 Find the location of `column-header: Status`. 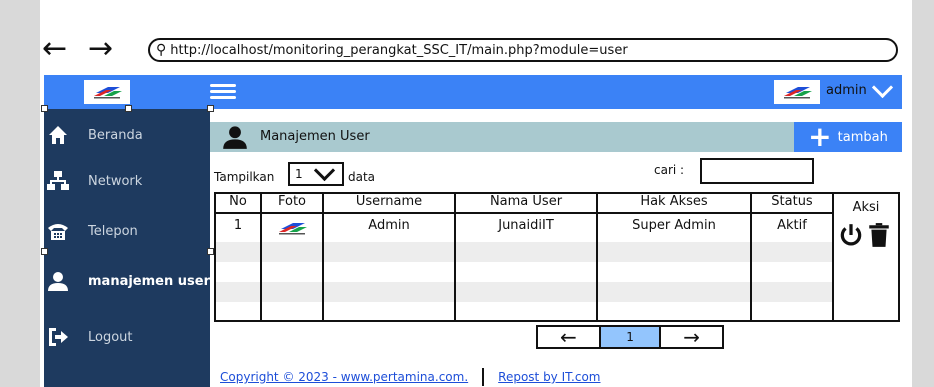

column-header: Status is located at coordinates (792, 204).